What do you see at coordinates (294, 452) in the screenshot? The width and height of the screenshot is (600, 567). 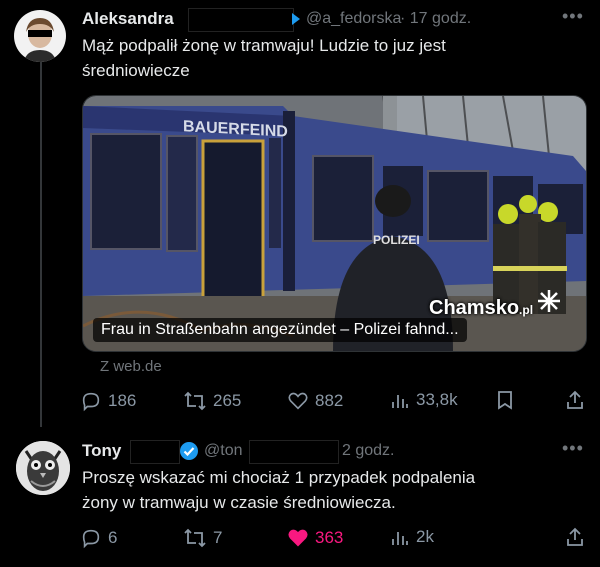 I see `redacted-handle-block` at bounding box center [294, 452].